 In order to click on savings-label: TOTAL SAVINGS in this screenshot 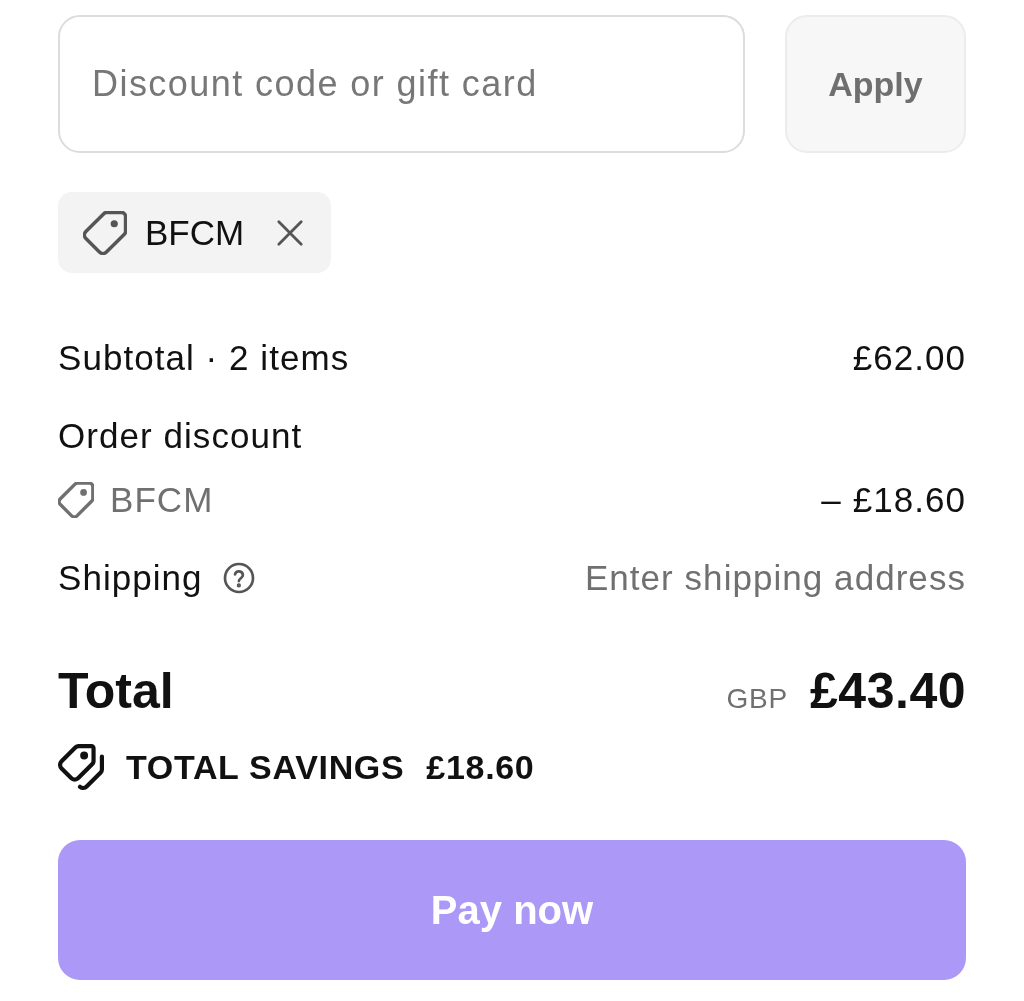, I will do `click(265, 767)`.